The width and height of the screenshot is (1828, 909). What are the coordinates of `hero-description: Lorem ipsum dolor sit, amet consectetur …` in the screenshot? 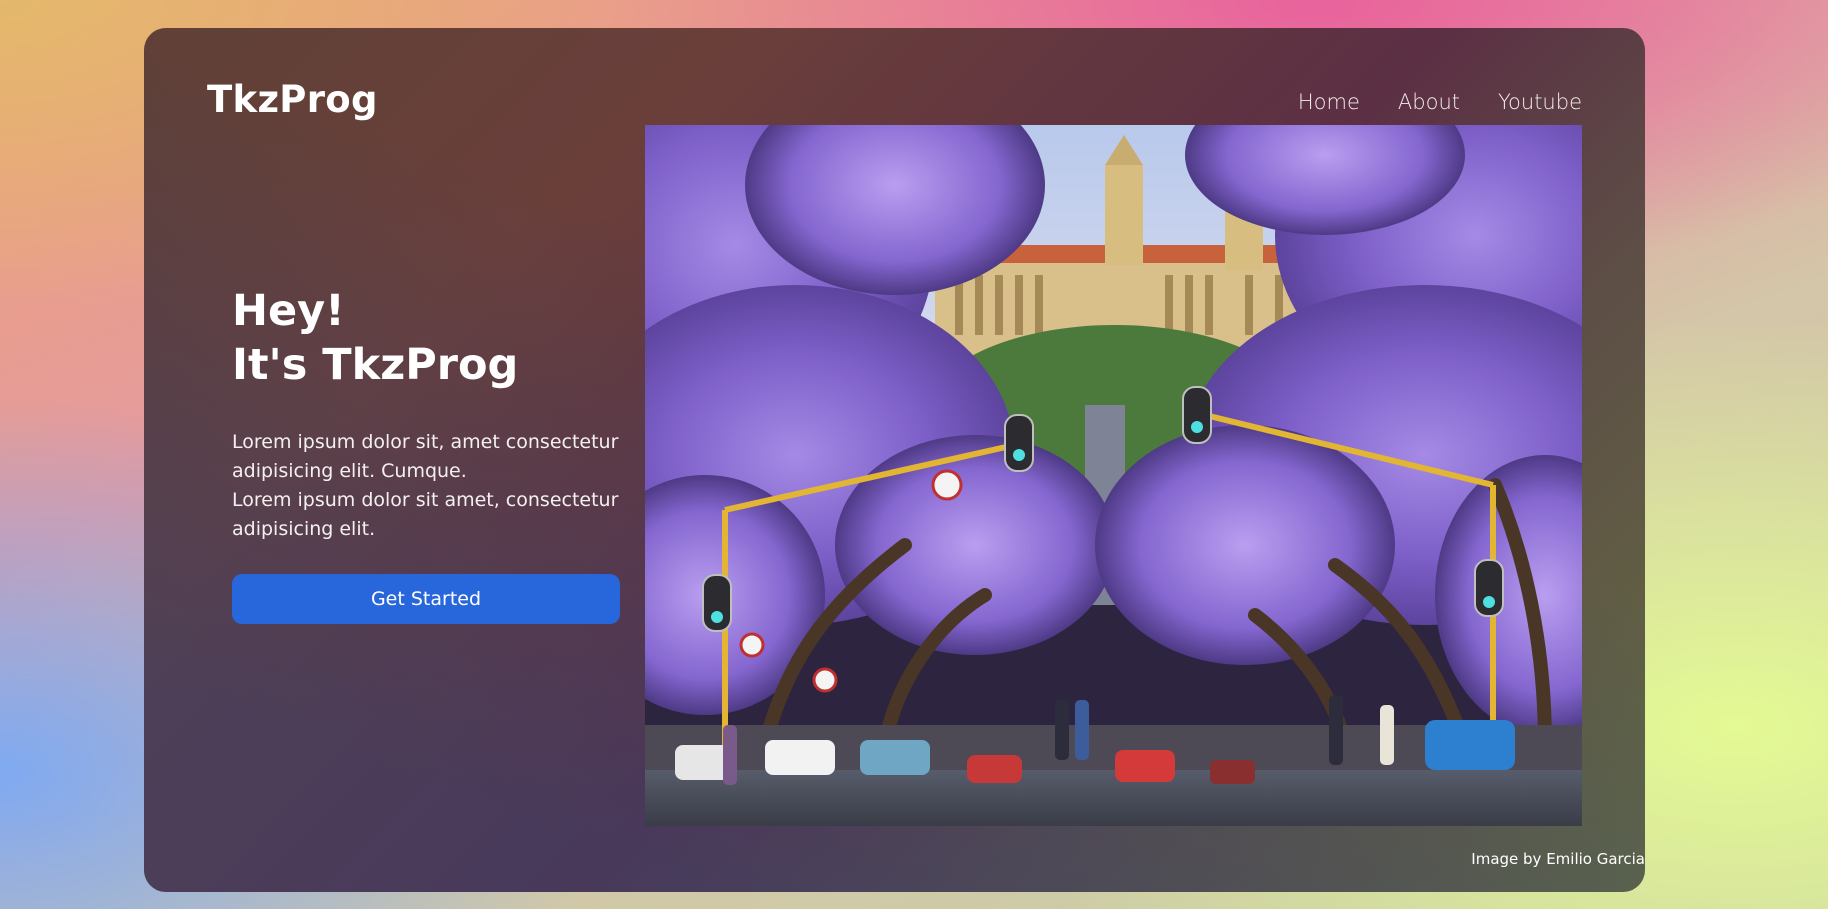 It's located at (432, 486).